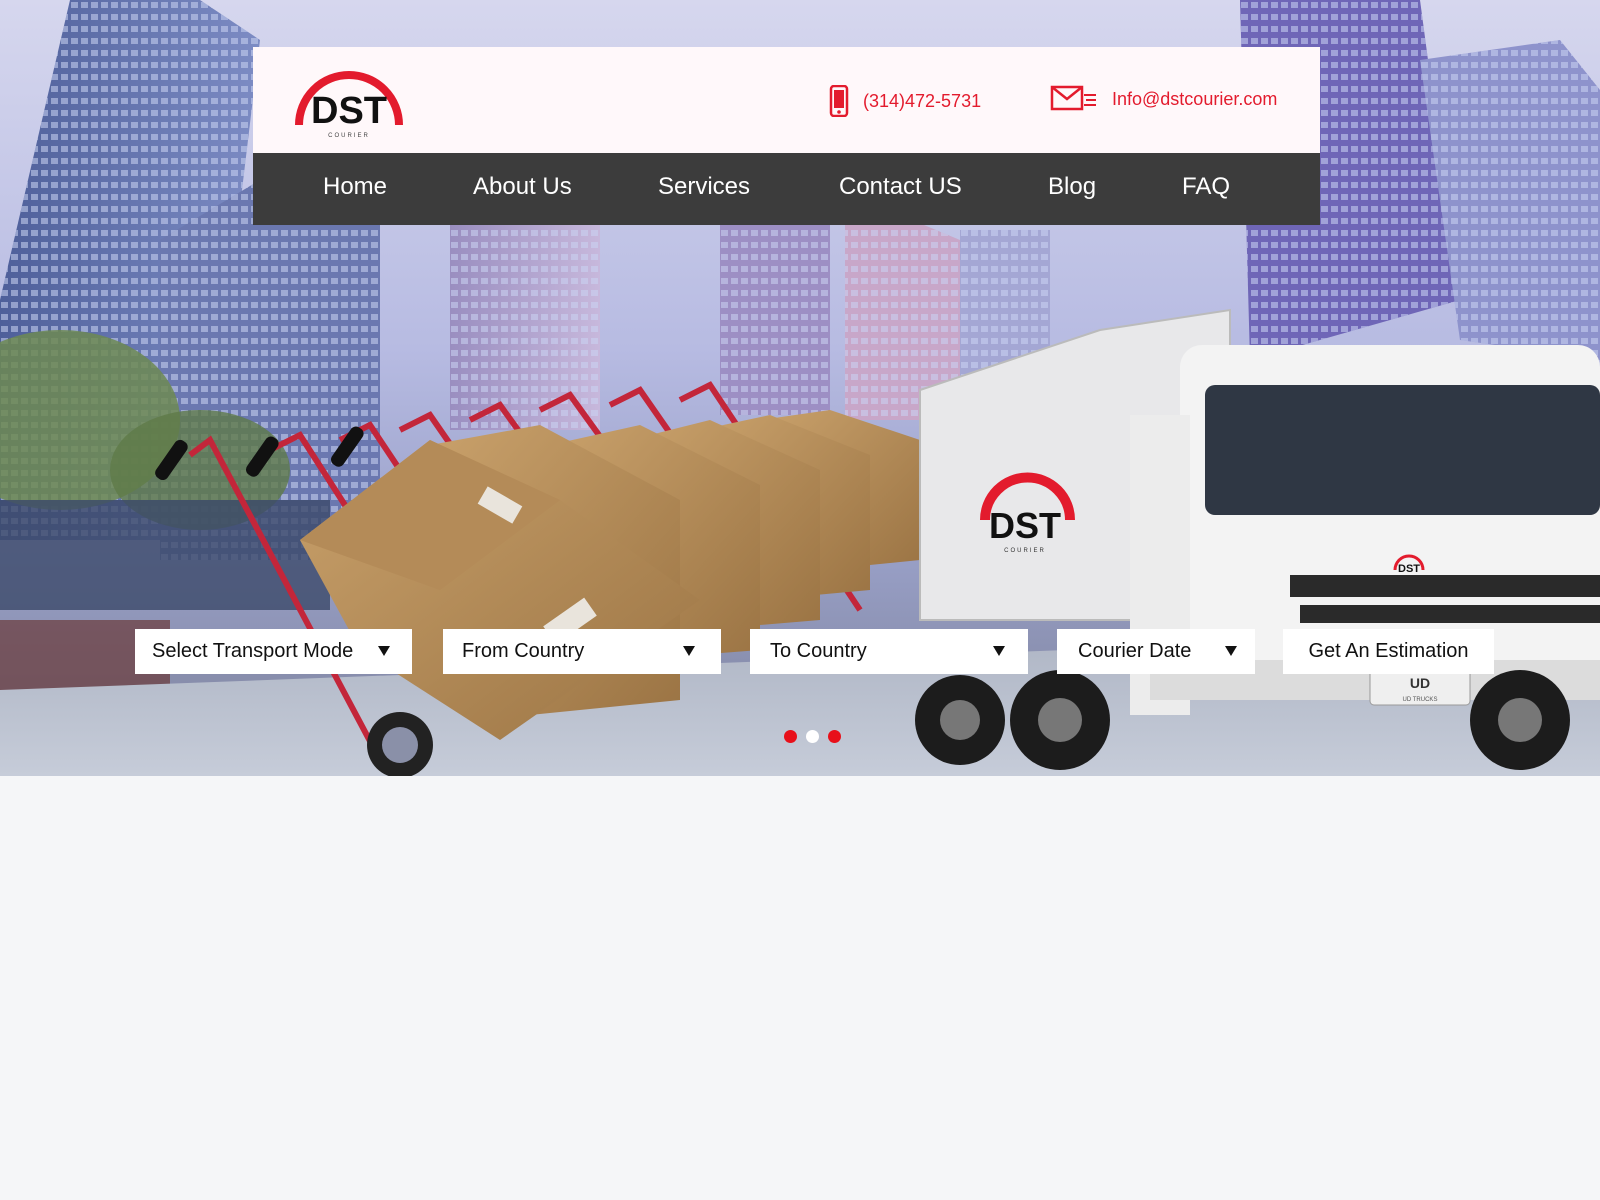  Describe the element at coordinates (1025, 525) in the screenshot. I see `truck-logo-letters: DST` at that location.